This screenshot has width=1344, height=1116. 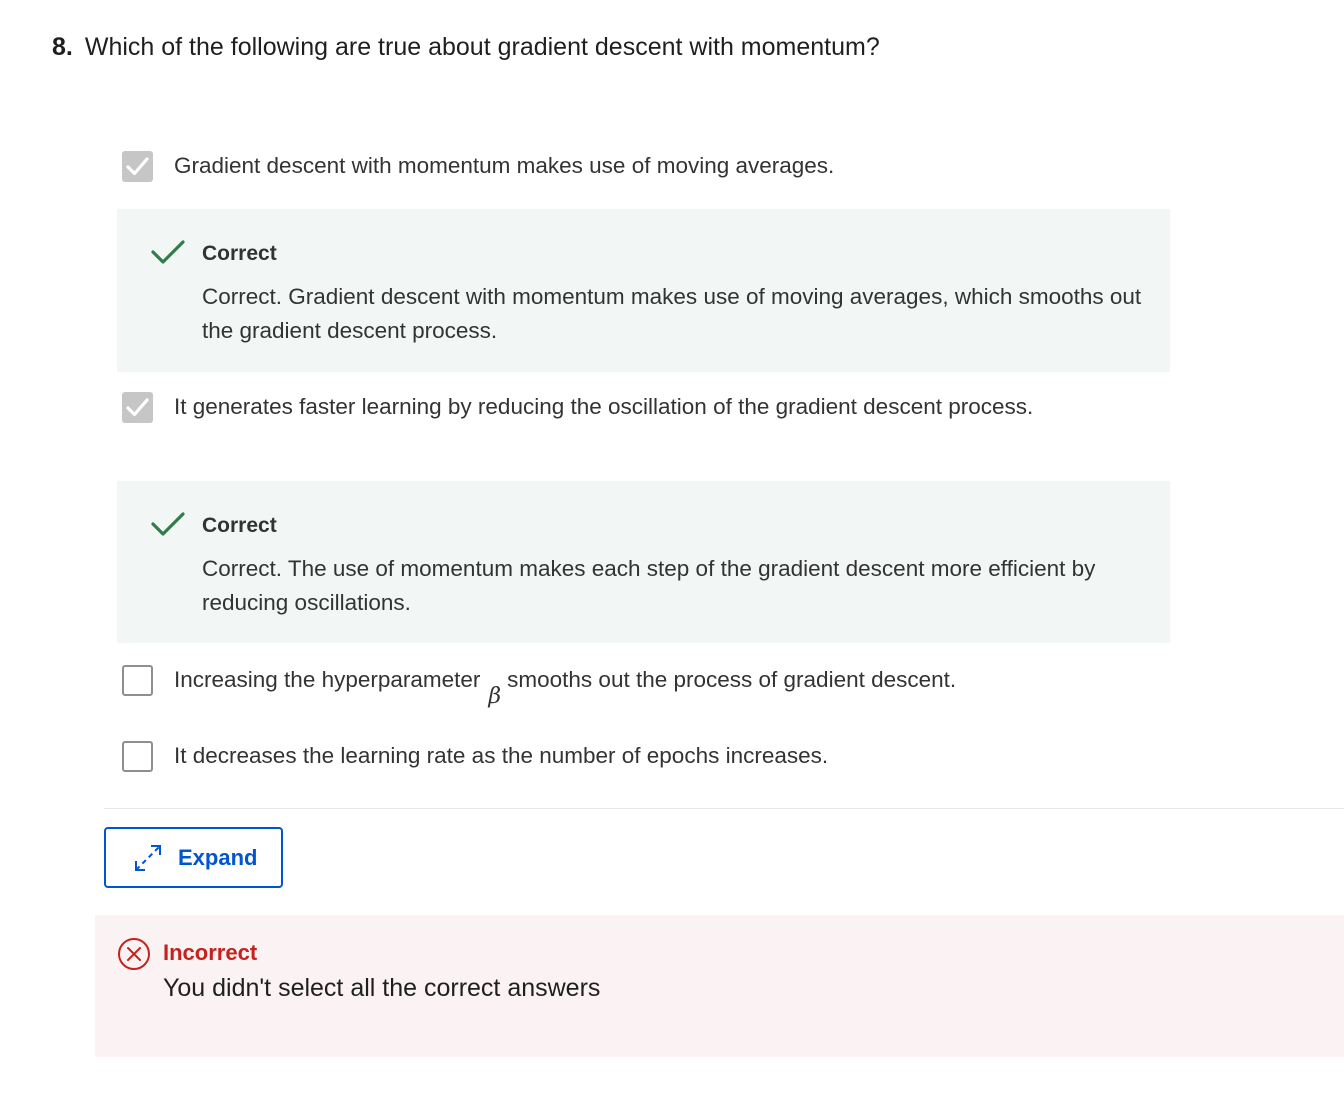 What do you see at coordinates (495, 696) in the screenshot?
I see `beta-symbol: β` at bounding box center [495, 696].